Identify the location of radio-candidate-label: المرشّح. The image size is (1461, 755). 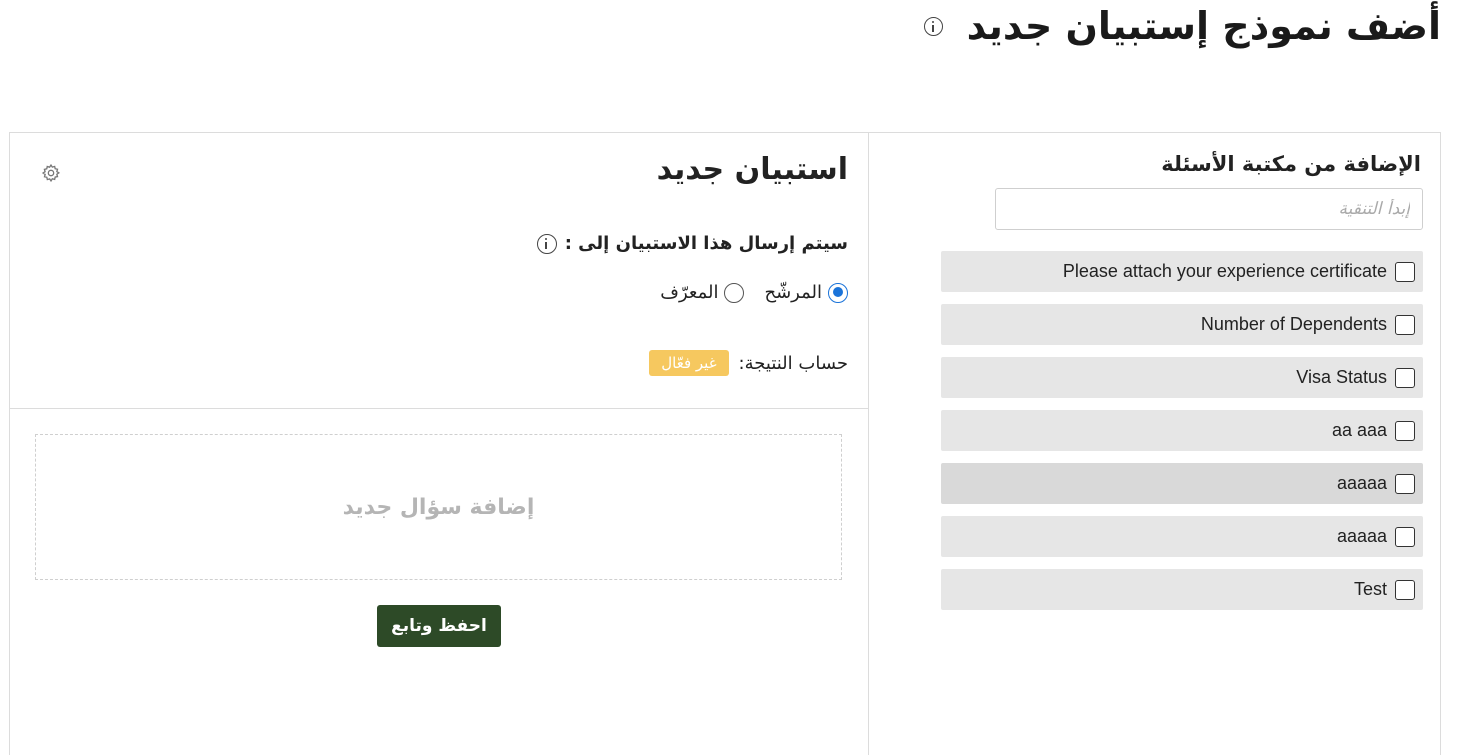
(793, 292).